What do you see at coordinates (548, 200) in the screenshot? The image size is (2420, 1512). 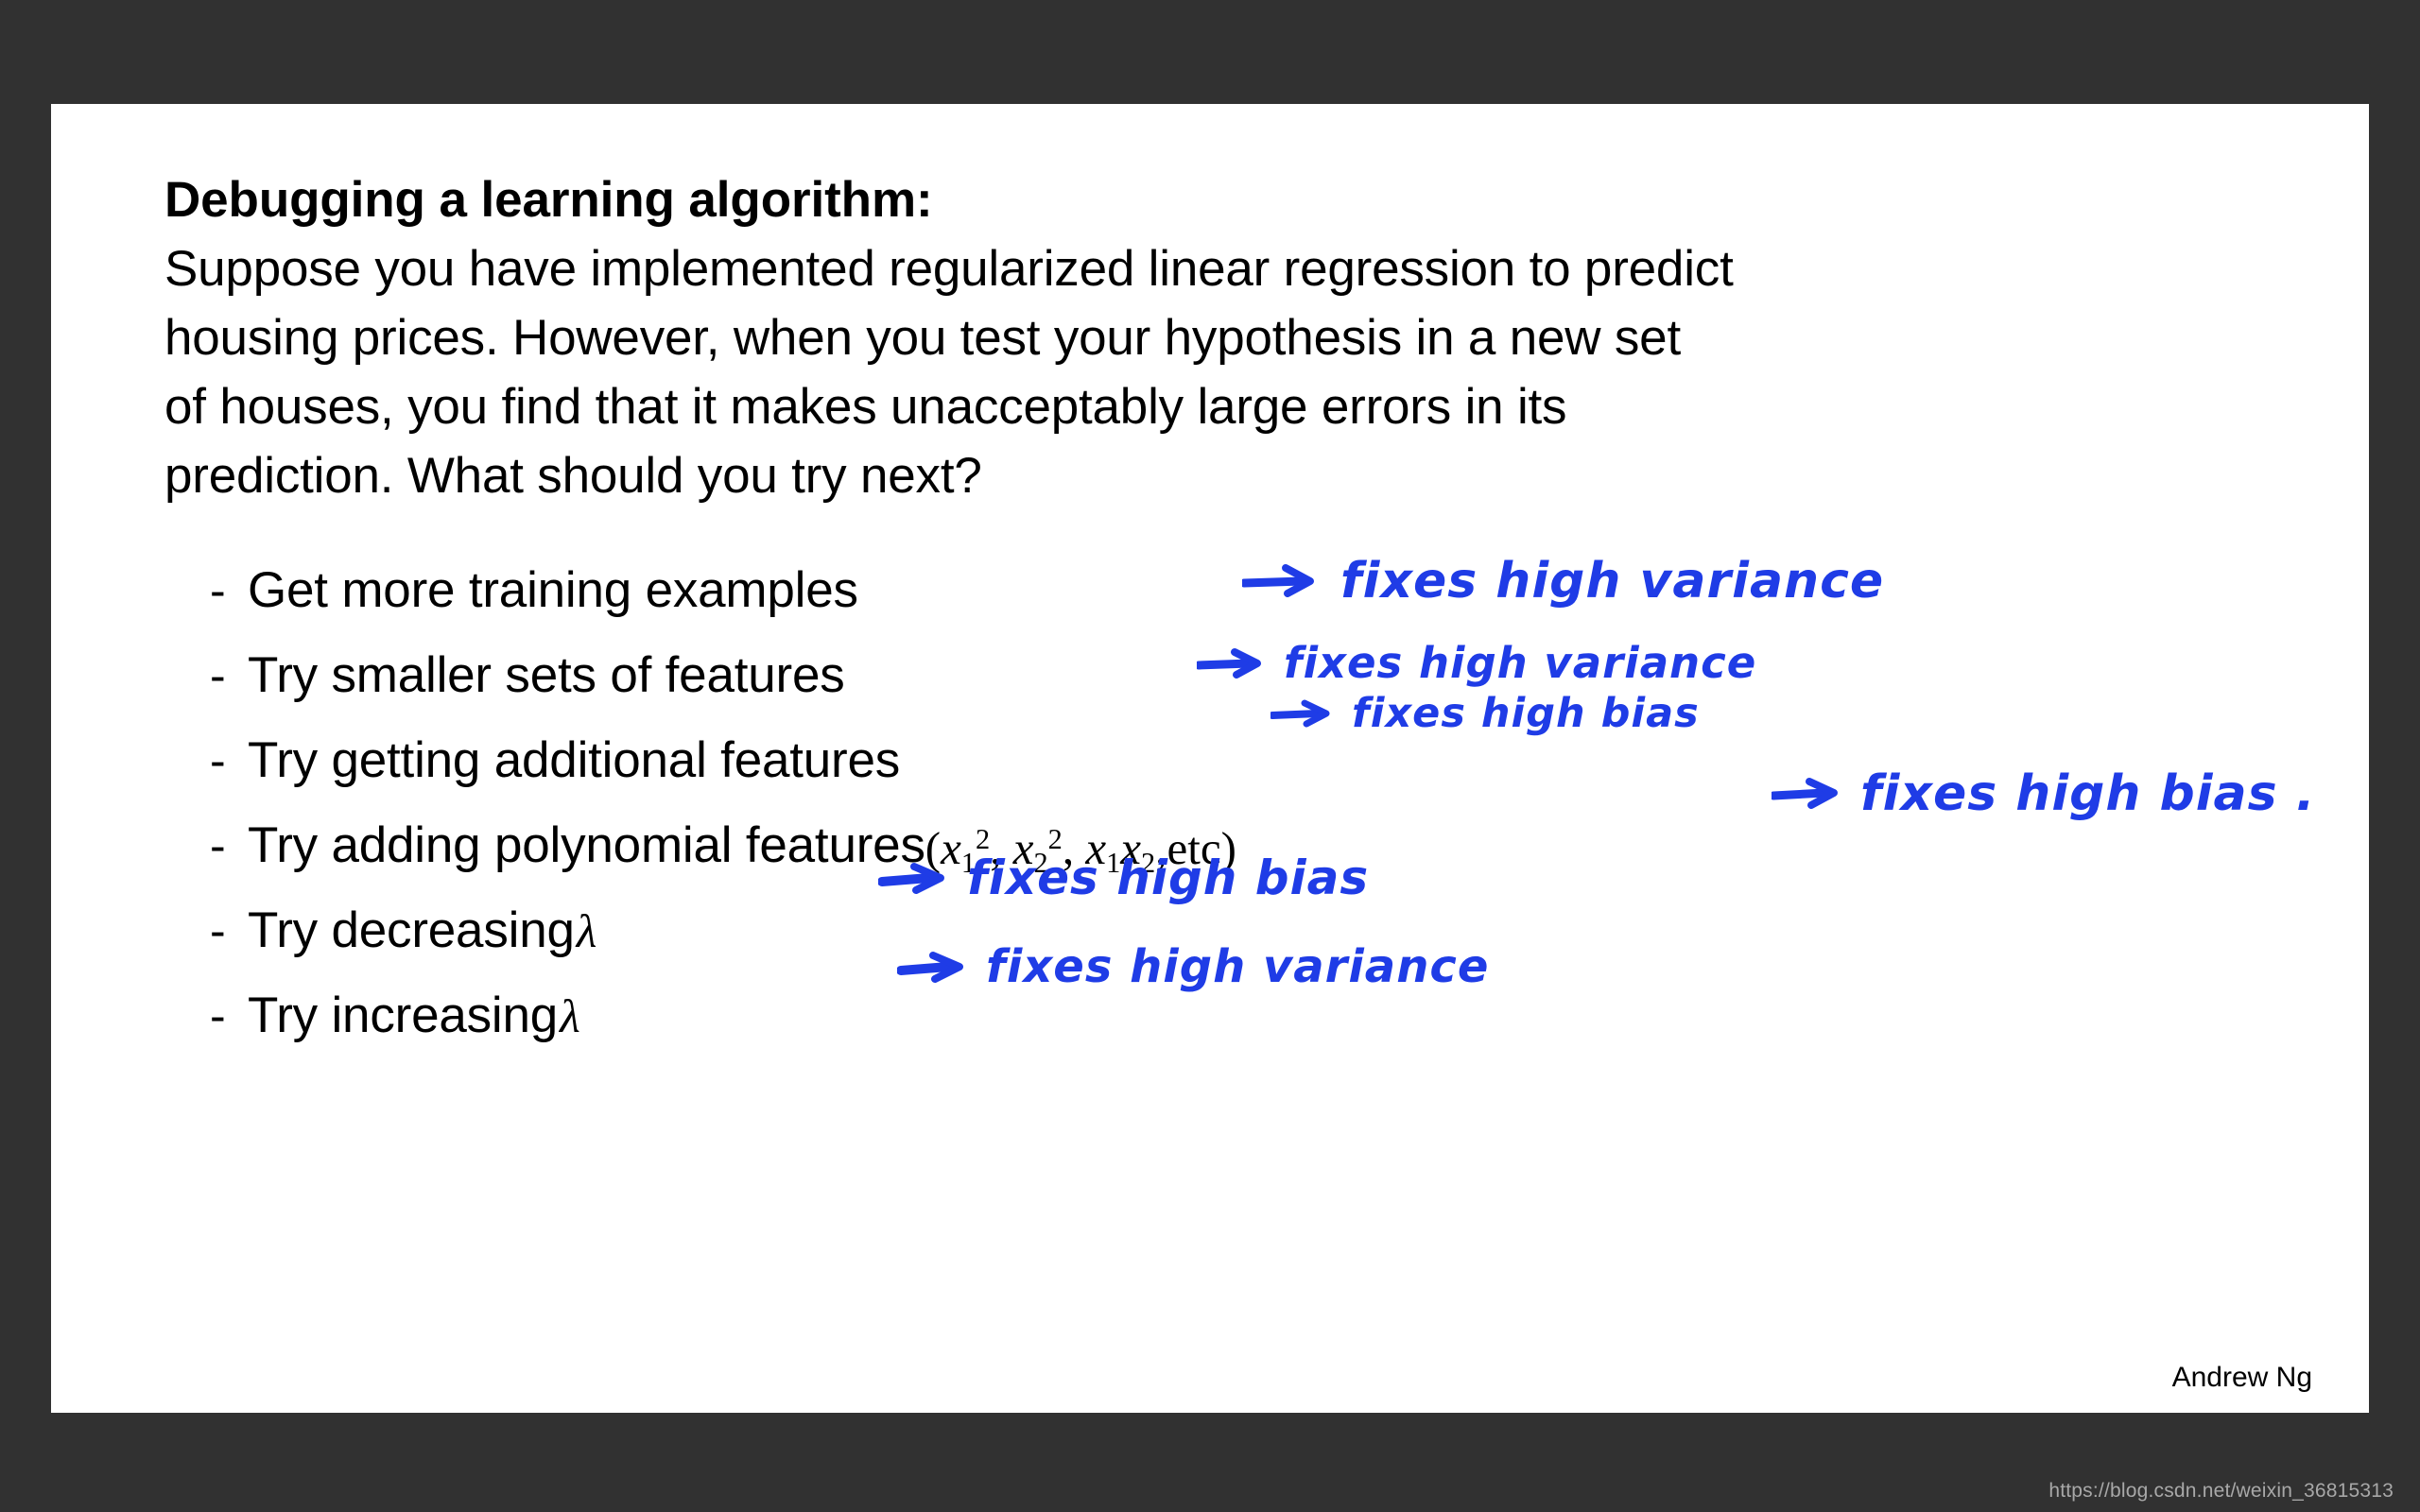 I see `slide-title: Debugging a learning algorithm:` at bounding box center [548, 200].